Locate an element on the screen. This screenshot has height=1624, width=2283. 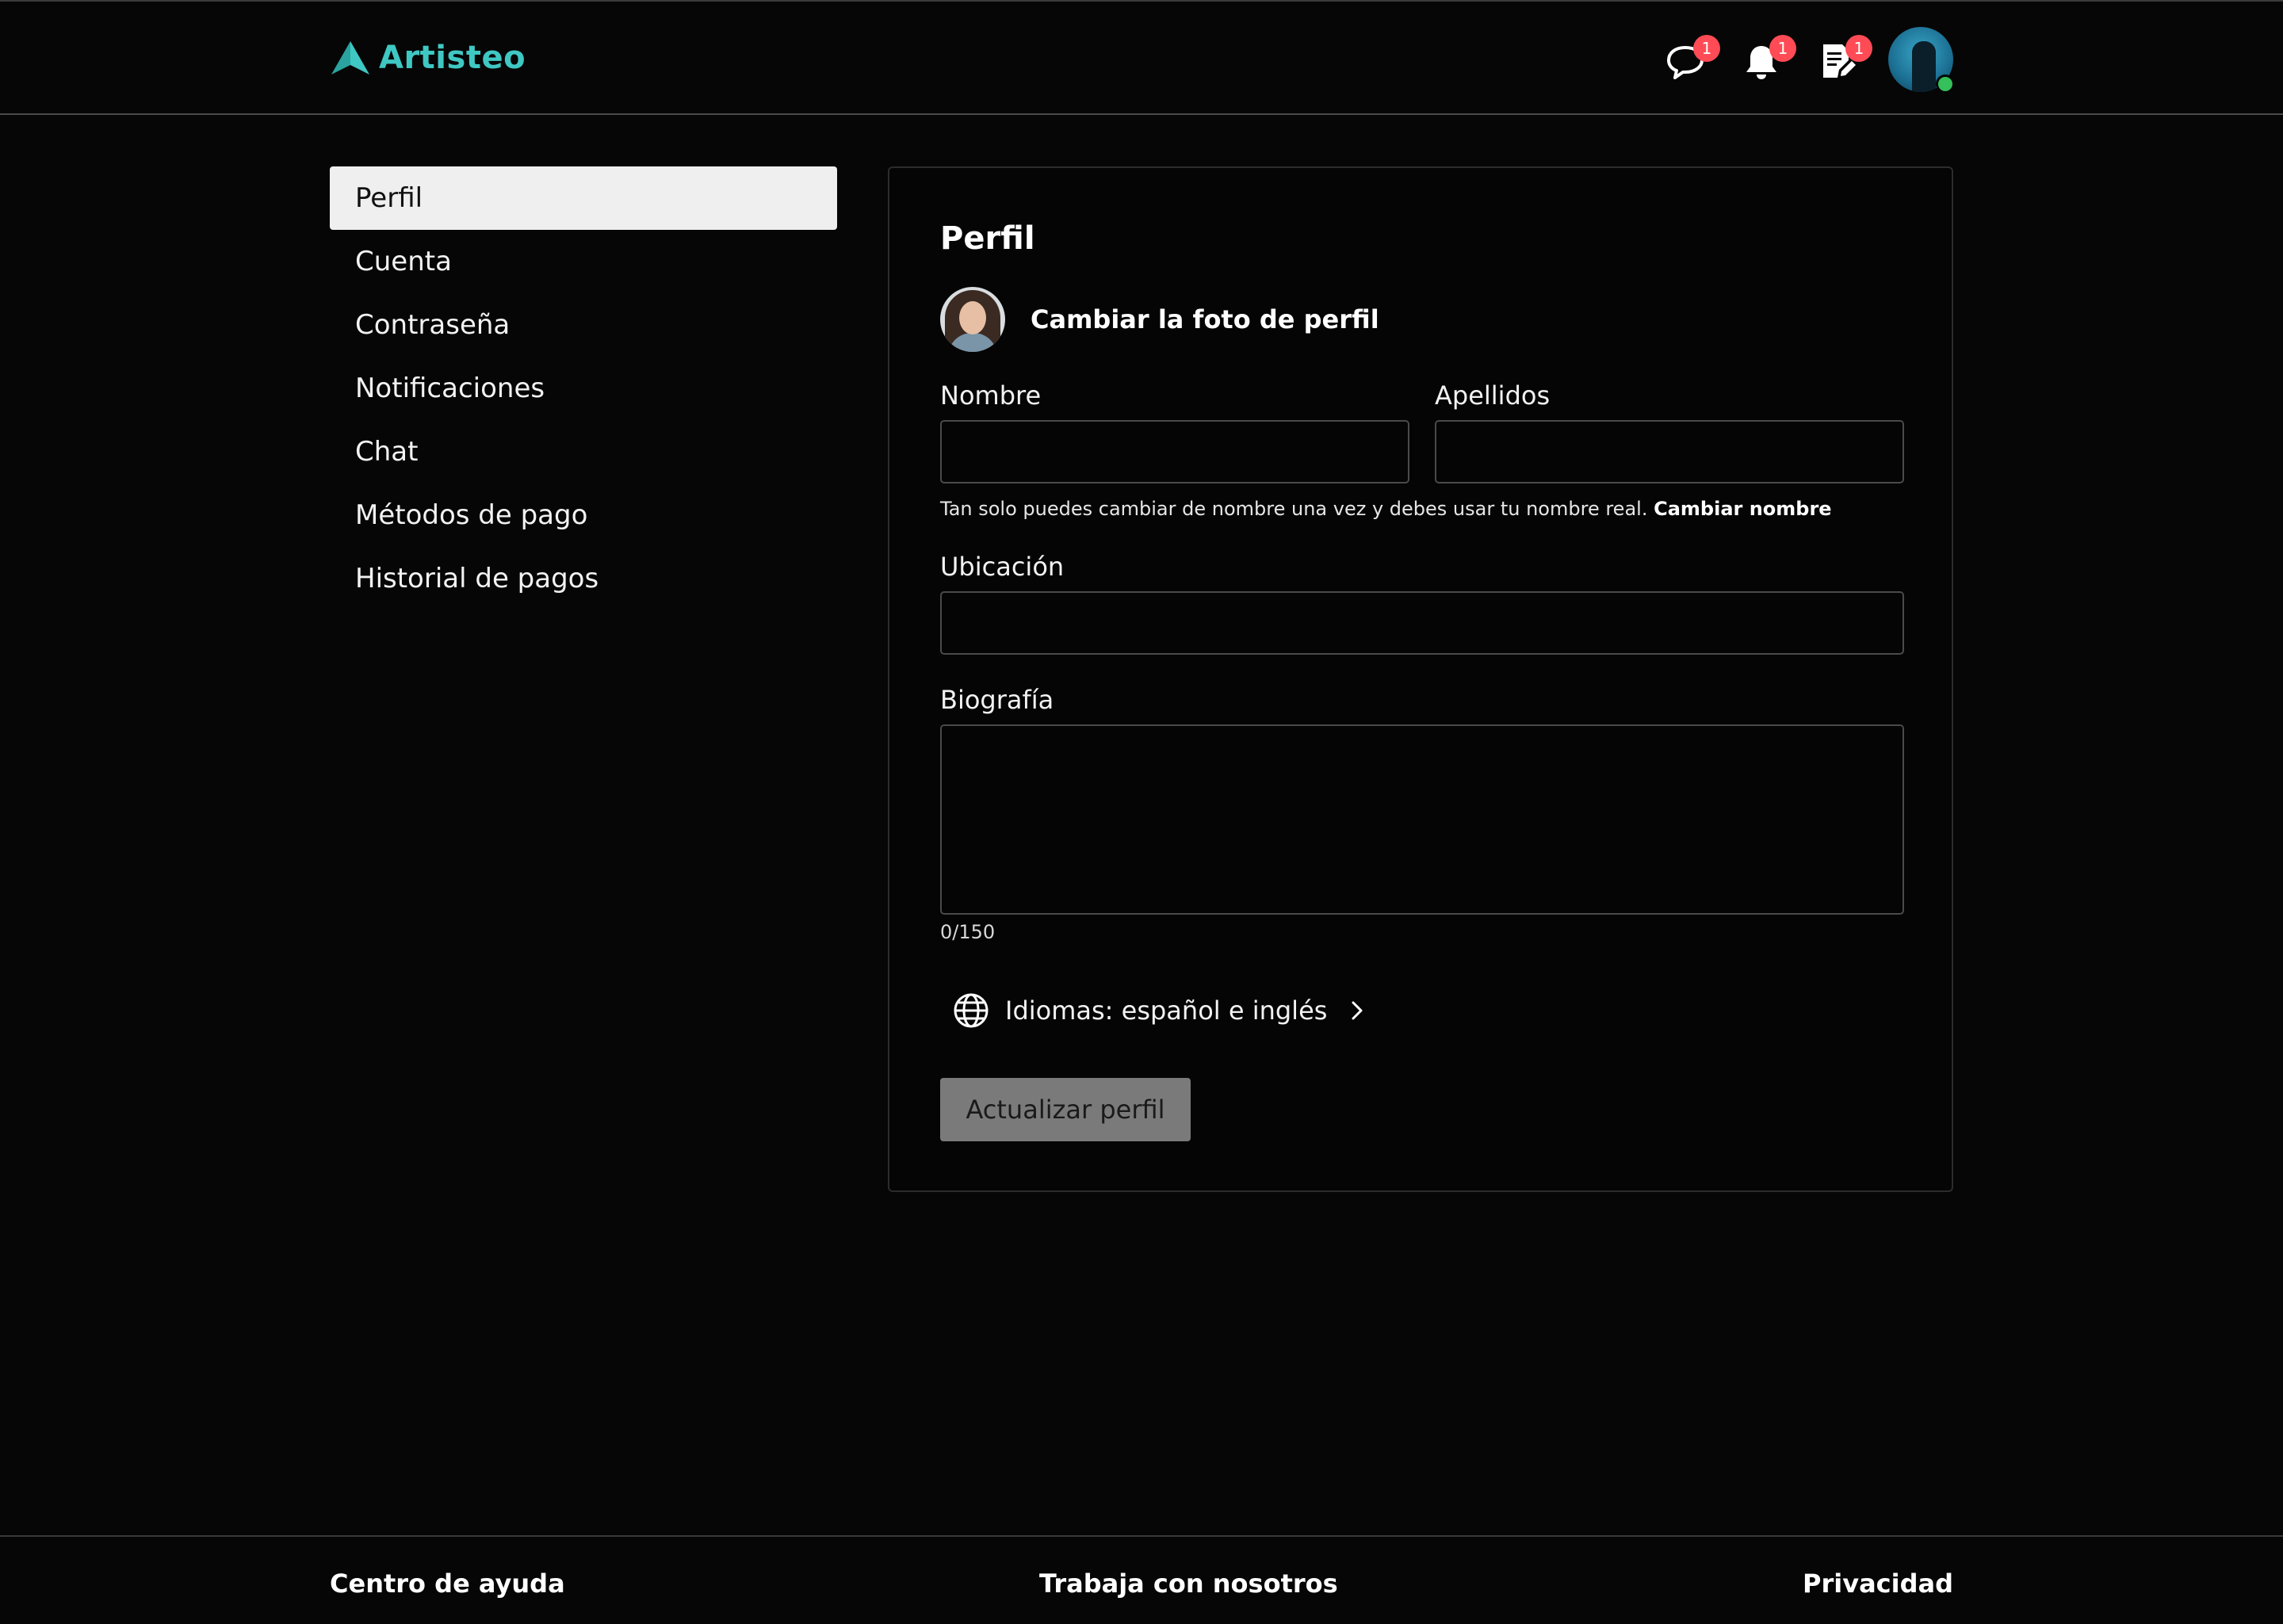
chevron-right-icon is located at coordinates (1357, 1011).